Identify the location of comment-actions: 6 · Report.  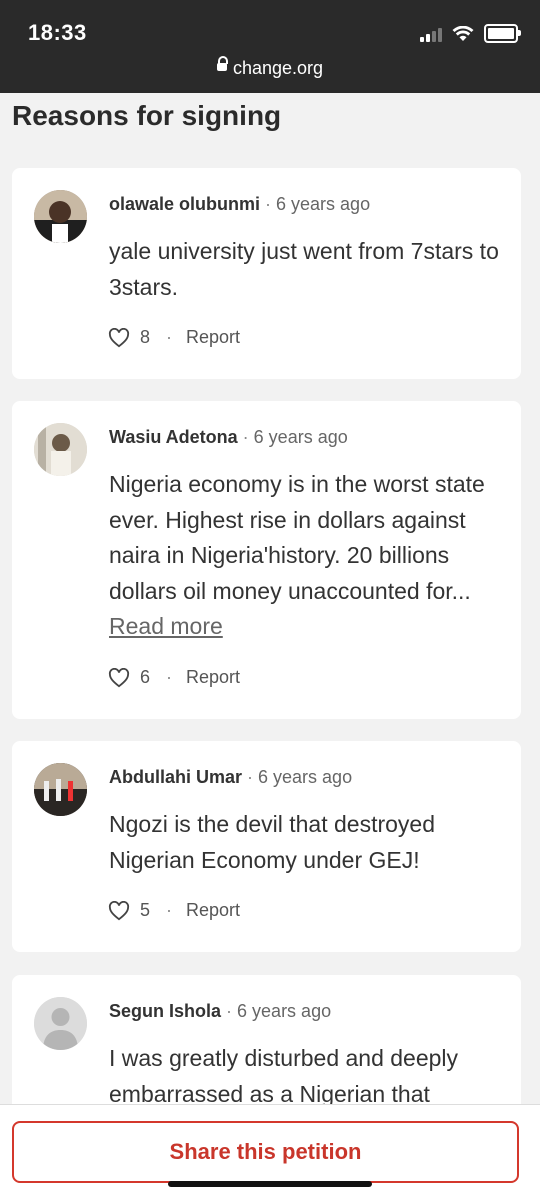
(174, 677).